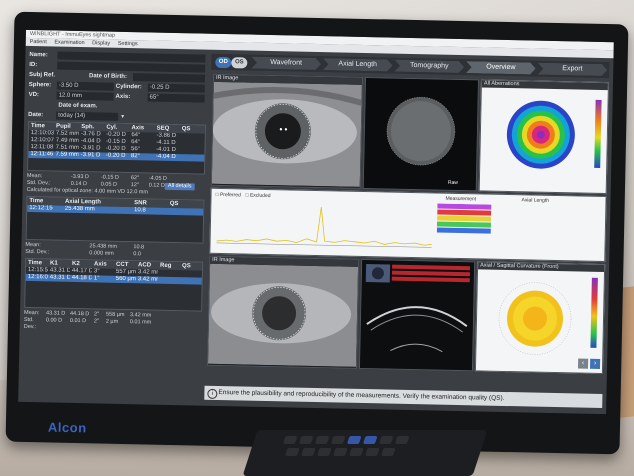 This screenshot has height=476, width=634. Describe the element at coordinates (101, 253) in the screenshot. I see `axial-std-length: 0.000 mm` at that location.